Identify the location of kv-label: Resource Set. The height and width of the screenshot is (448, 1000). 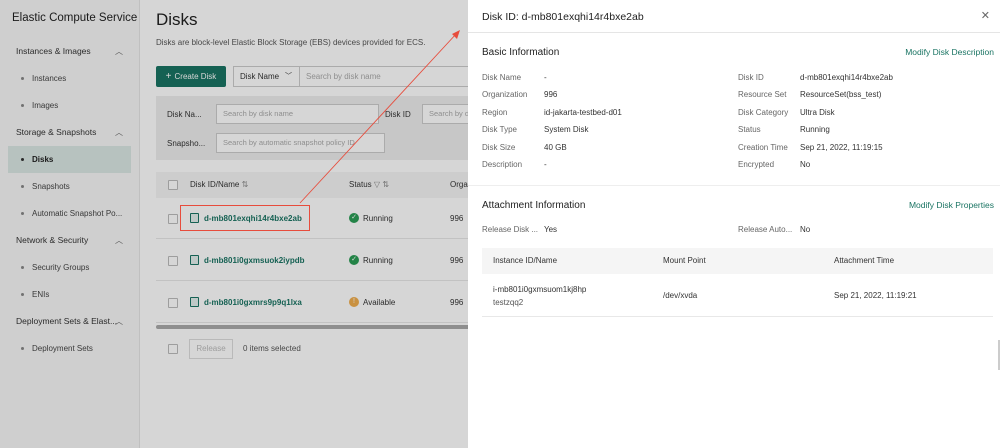
(762, 94).